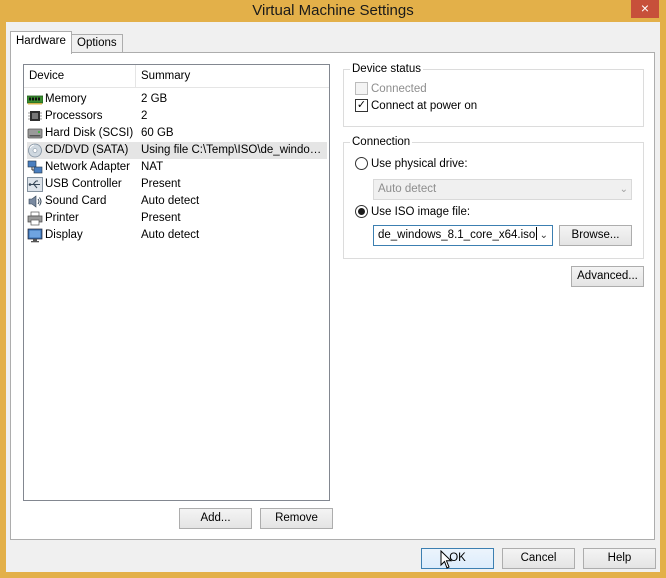 Image resolution: width=666 pixels, height=578 pixels. I want to click on processor-icon, so click(35, 116).